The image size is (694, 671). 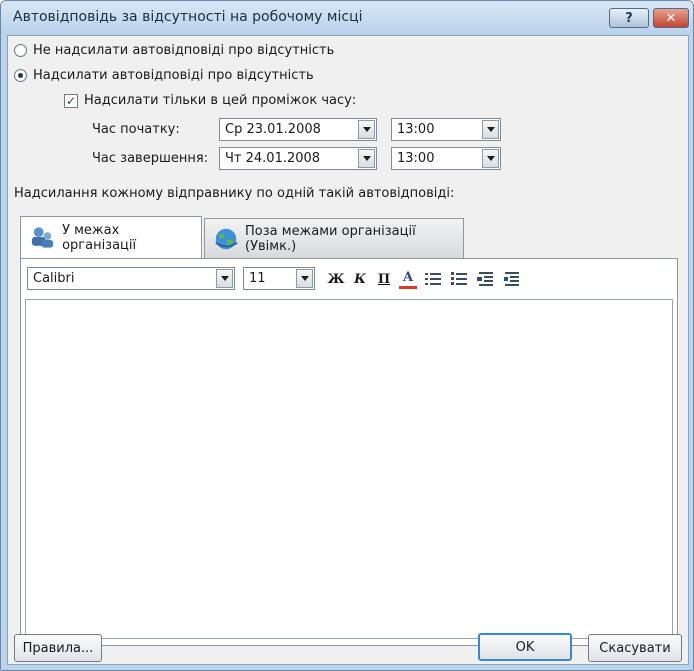 What do you see at coordinates (136, 129) in the screenshot?
I see `start-time-label: Час початку:` at bounding box center [136, 129].